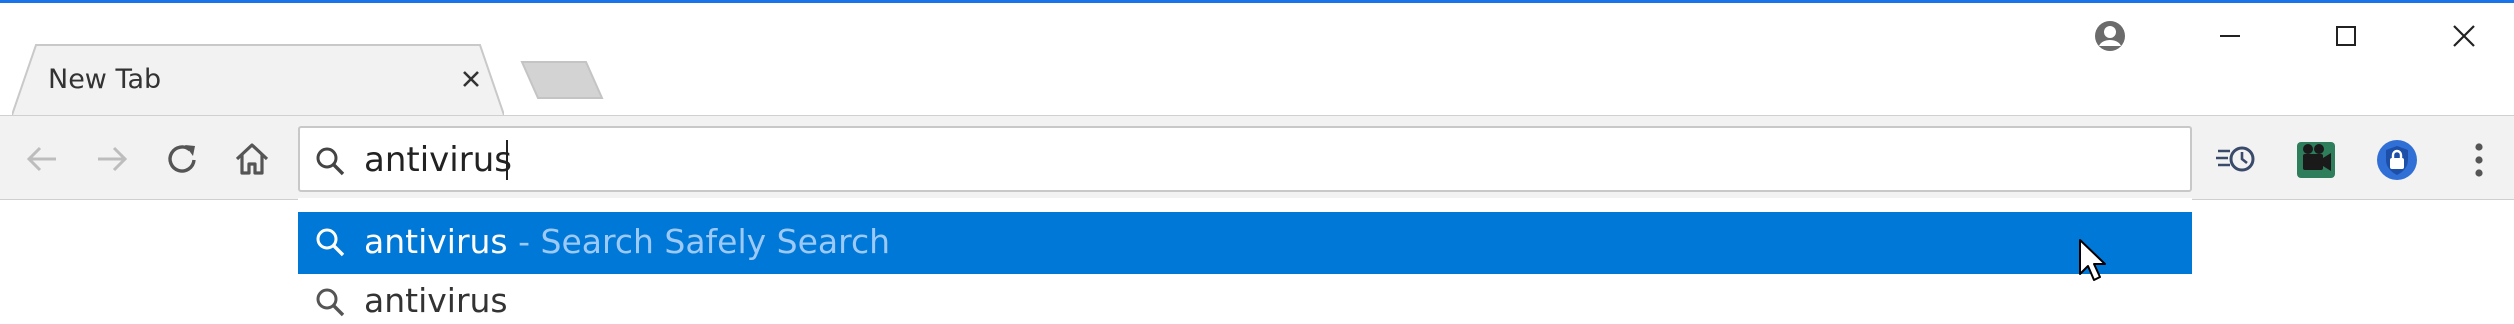 The width and height of the screenshot is (2514, 324). I want to click on maximize-icon, so click(2346, 36).